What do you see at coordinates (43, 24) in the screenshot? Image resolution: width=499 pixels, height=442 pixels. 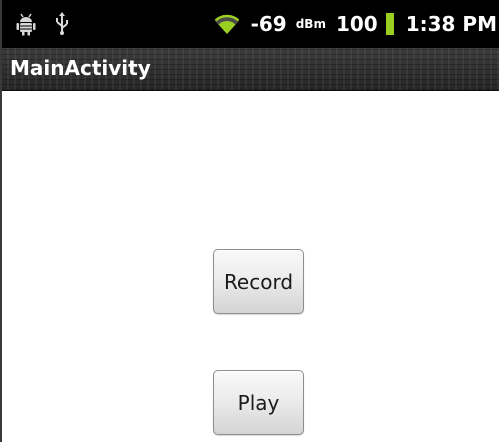 I see `status-bar-notifications` at bounding box center [43, 24].